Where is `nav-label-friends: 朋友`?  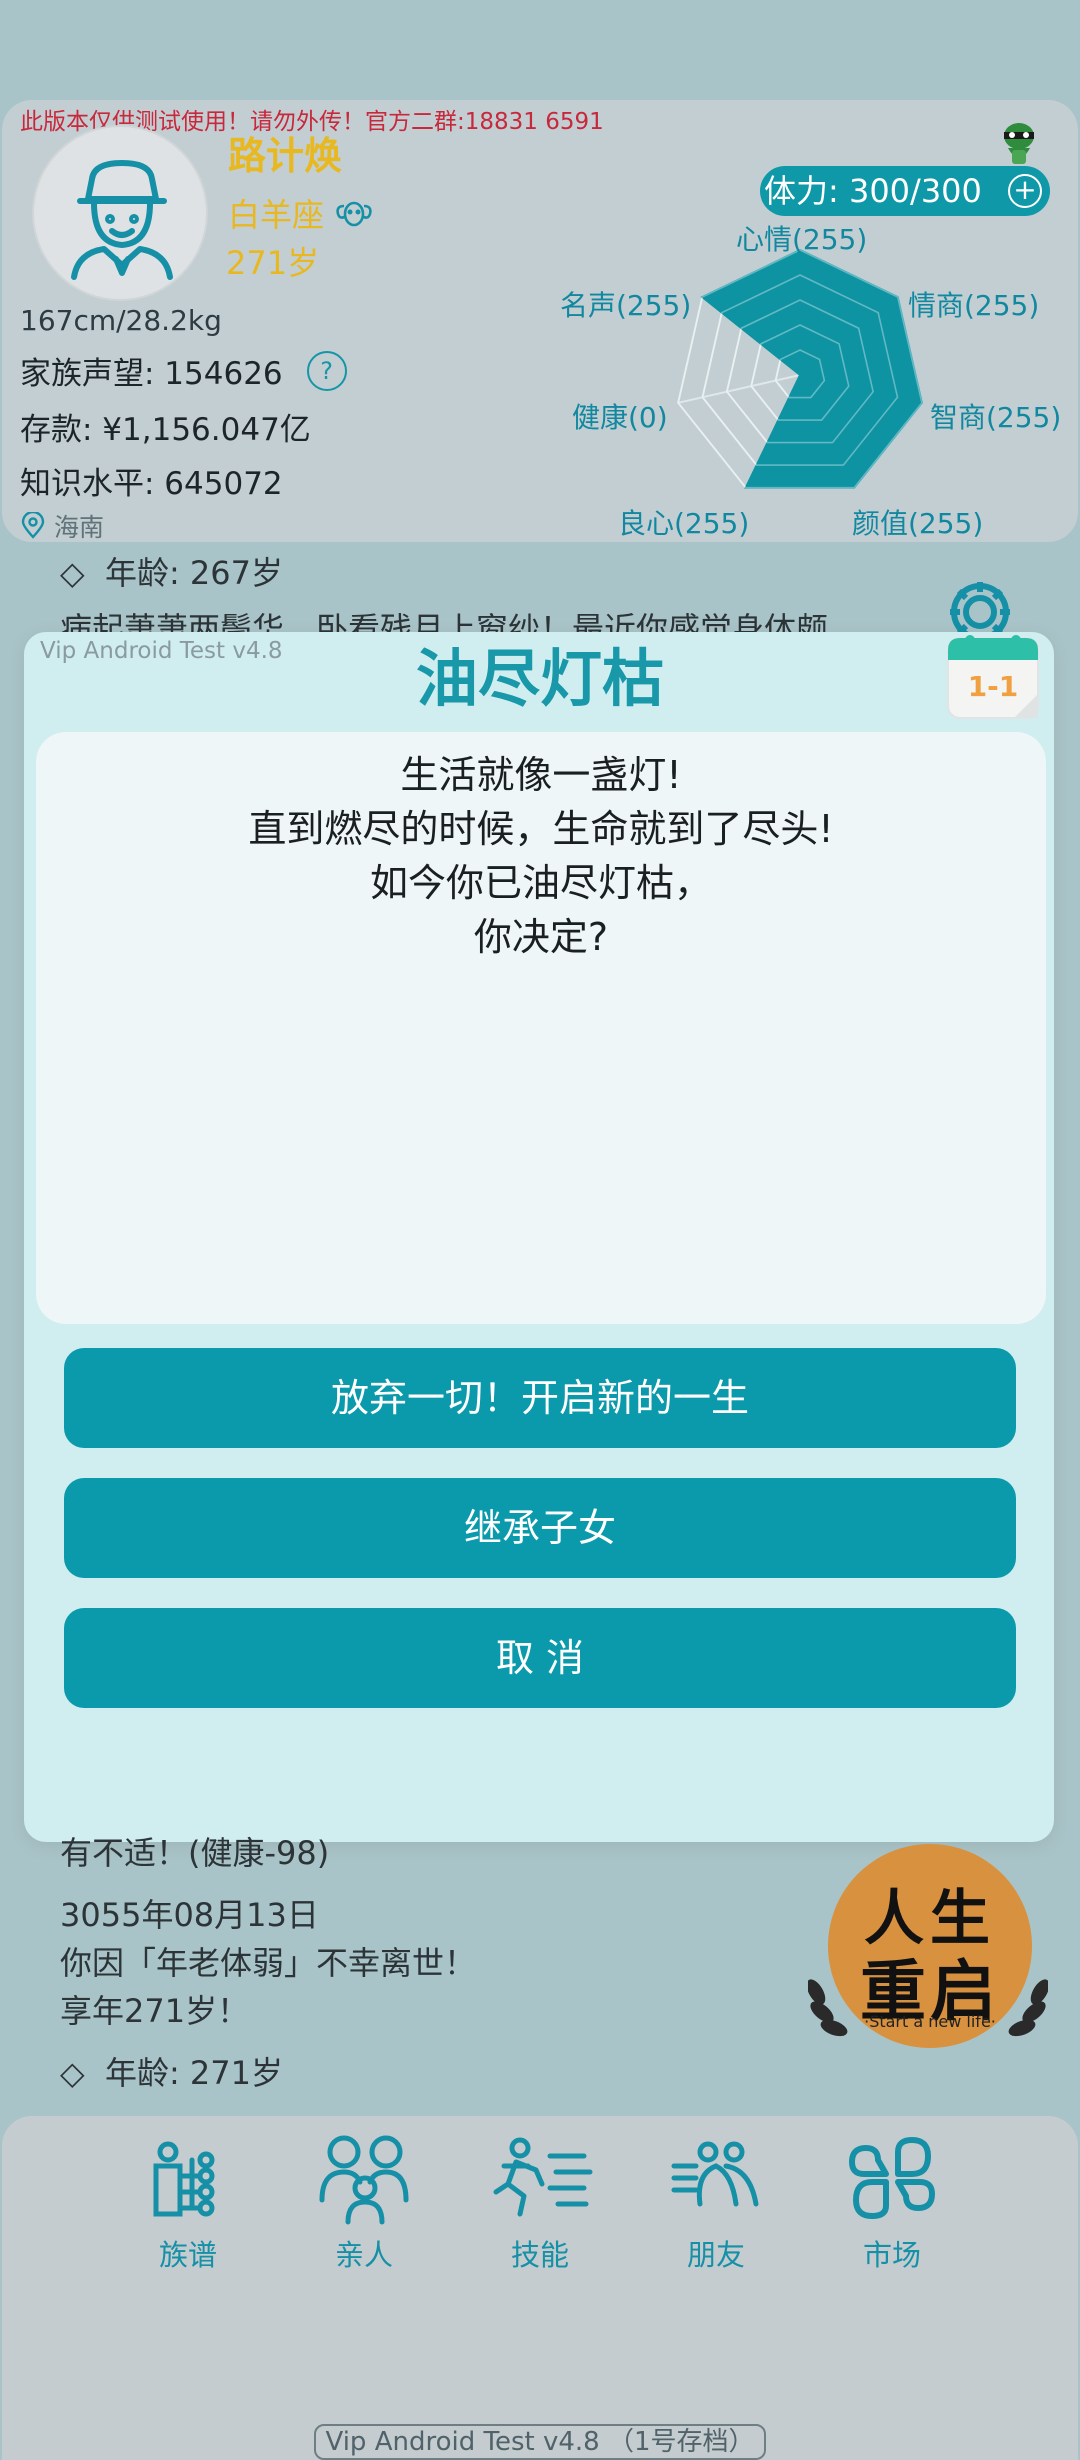
nav-label-friends: 朋友 is located at coordinates (715, 2255).